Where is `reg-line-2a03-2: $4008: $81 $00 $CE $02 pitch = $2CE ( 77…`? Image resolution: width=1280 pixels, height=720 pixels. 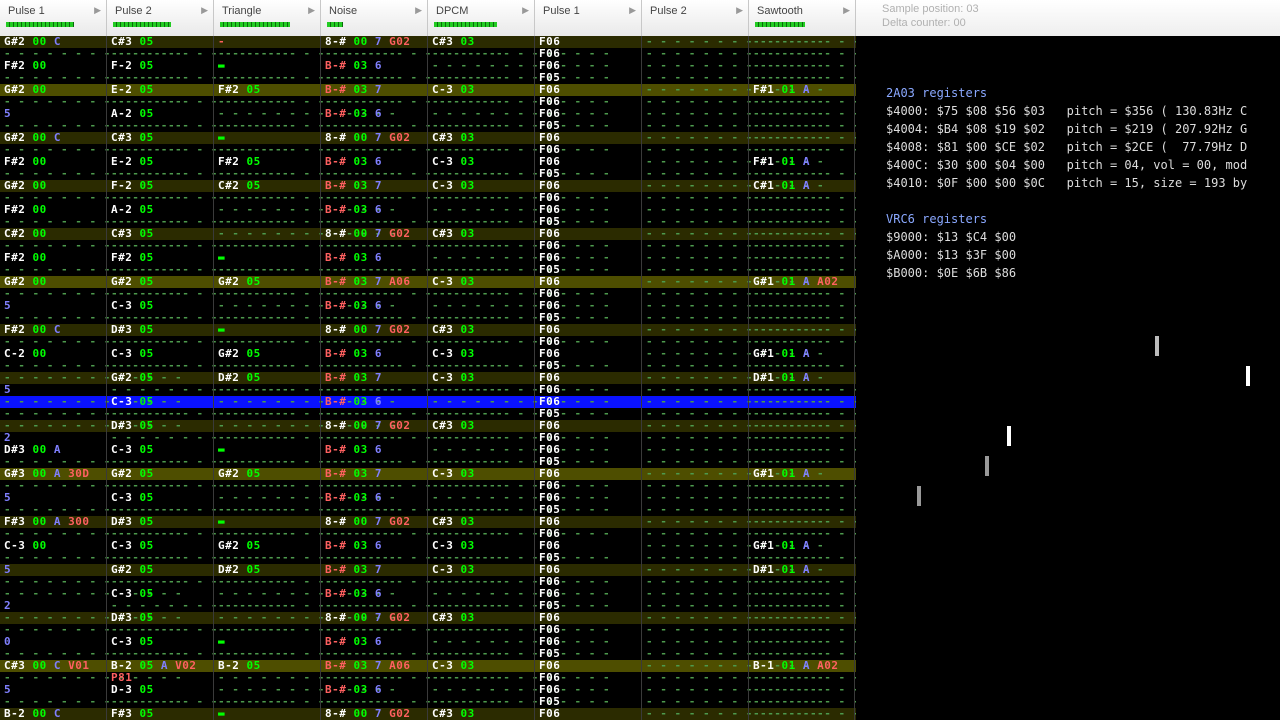 reg-line-2a03-2: $4008: $81 $00 $CE $02 pitch = $2CE ( 77… is located at coordinates (1067, 147).